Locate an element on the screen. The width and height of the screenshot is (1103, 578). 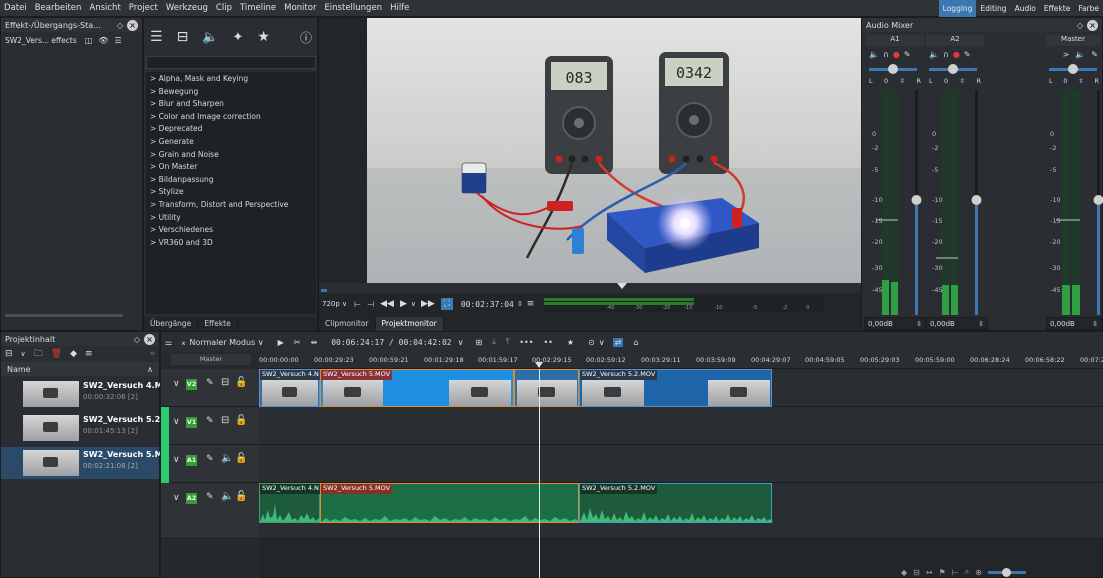
tab-effekte: Effekte is located at coordinates (218, 324).